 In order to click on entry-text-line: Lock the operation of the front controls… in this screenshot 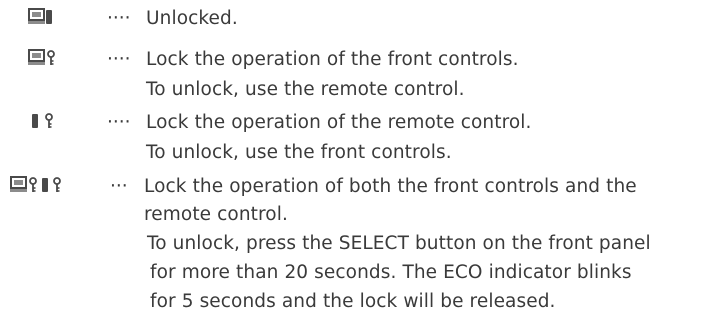, I will do `click(332, 59)`.